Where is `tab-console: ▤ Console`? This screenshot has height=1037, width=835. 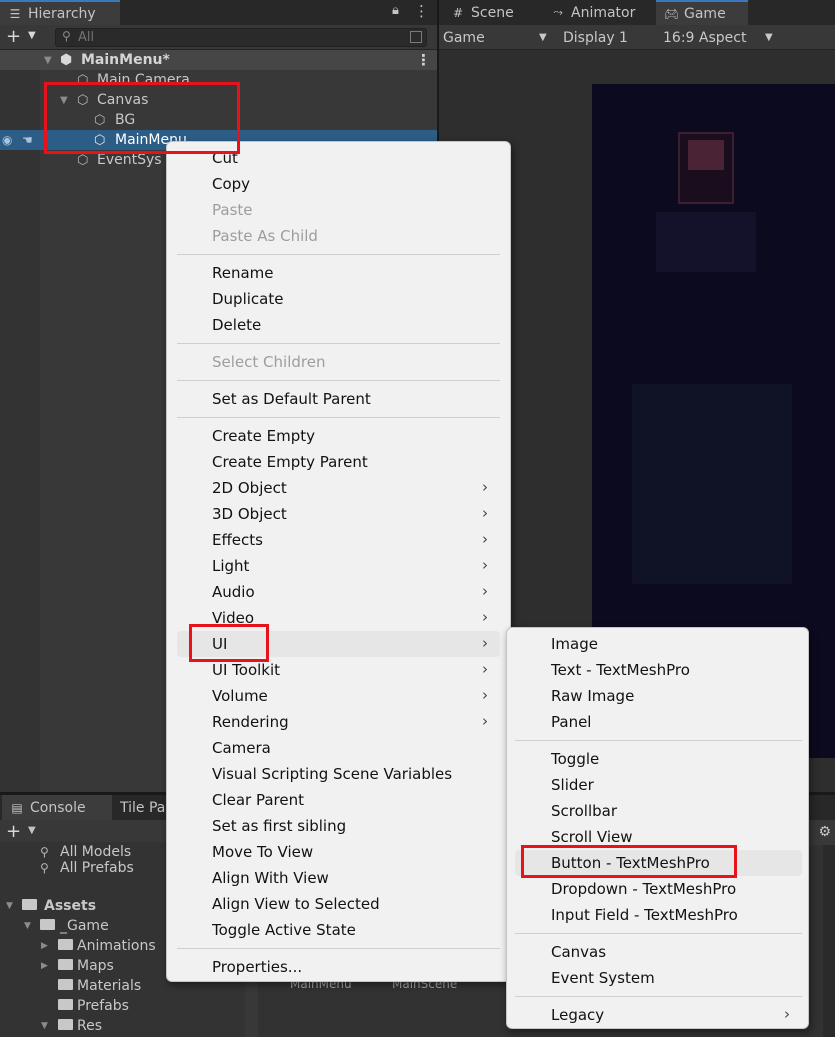
tab-console: ▤ Console is located at coordinates (57, 807).